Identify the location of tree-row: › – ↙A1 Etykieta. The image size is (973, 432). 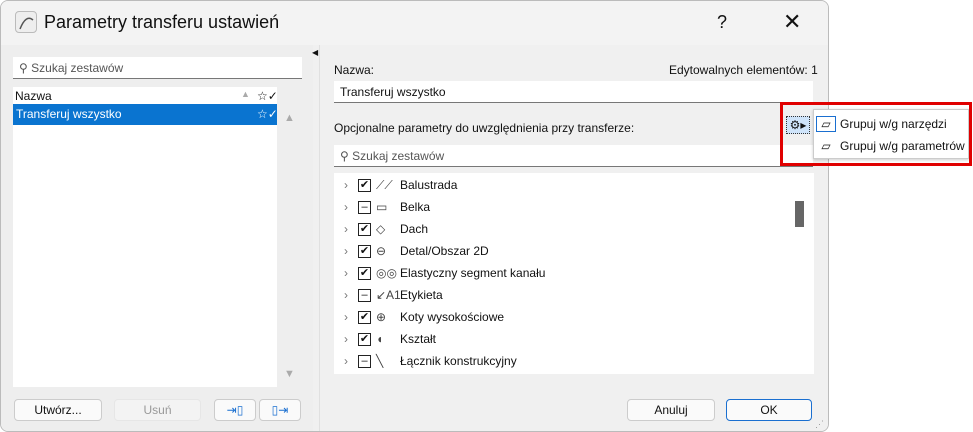
(564, 295).